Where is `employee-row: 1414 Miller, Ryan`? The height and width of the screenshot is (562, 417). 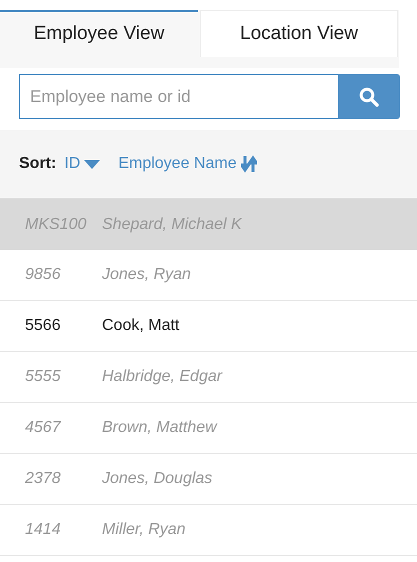 employee-row: 1414 Miller, Ryan is located at coordinates (208, 530).